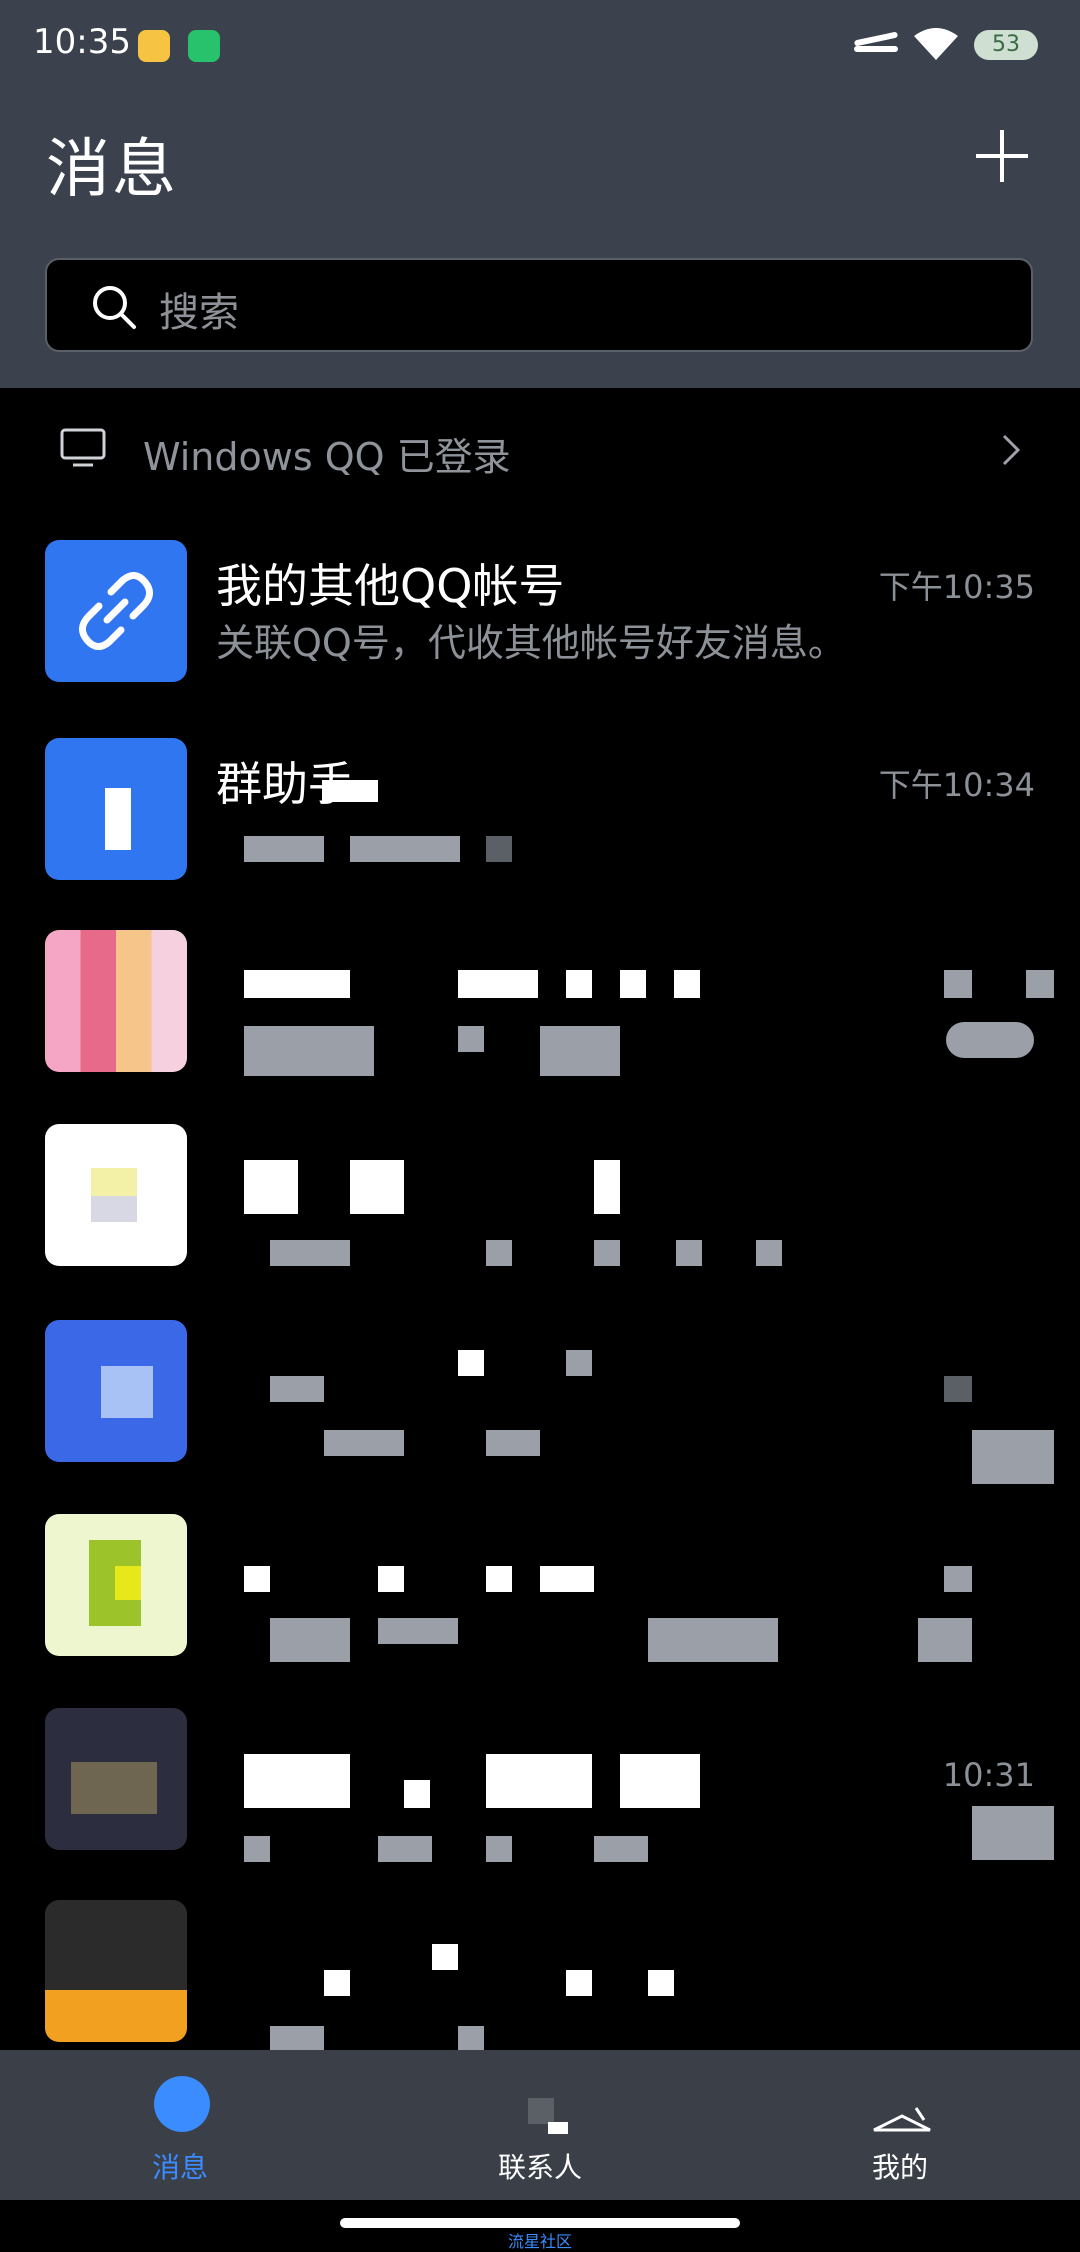 This screenshot has height=2252, width=1080. Describe the element at coordinates (899, 2167) in the screenshot. I see `nav-label: 我的` at that location.